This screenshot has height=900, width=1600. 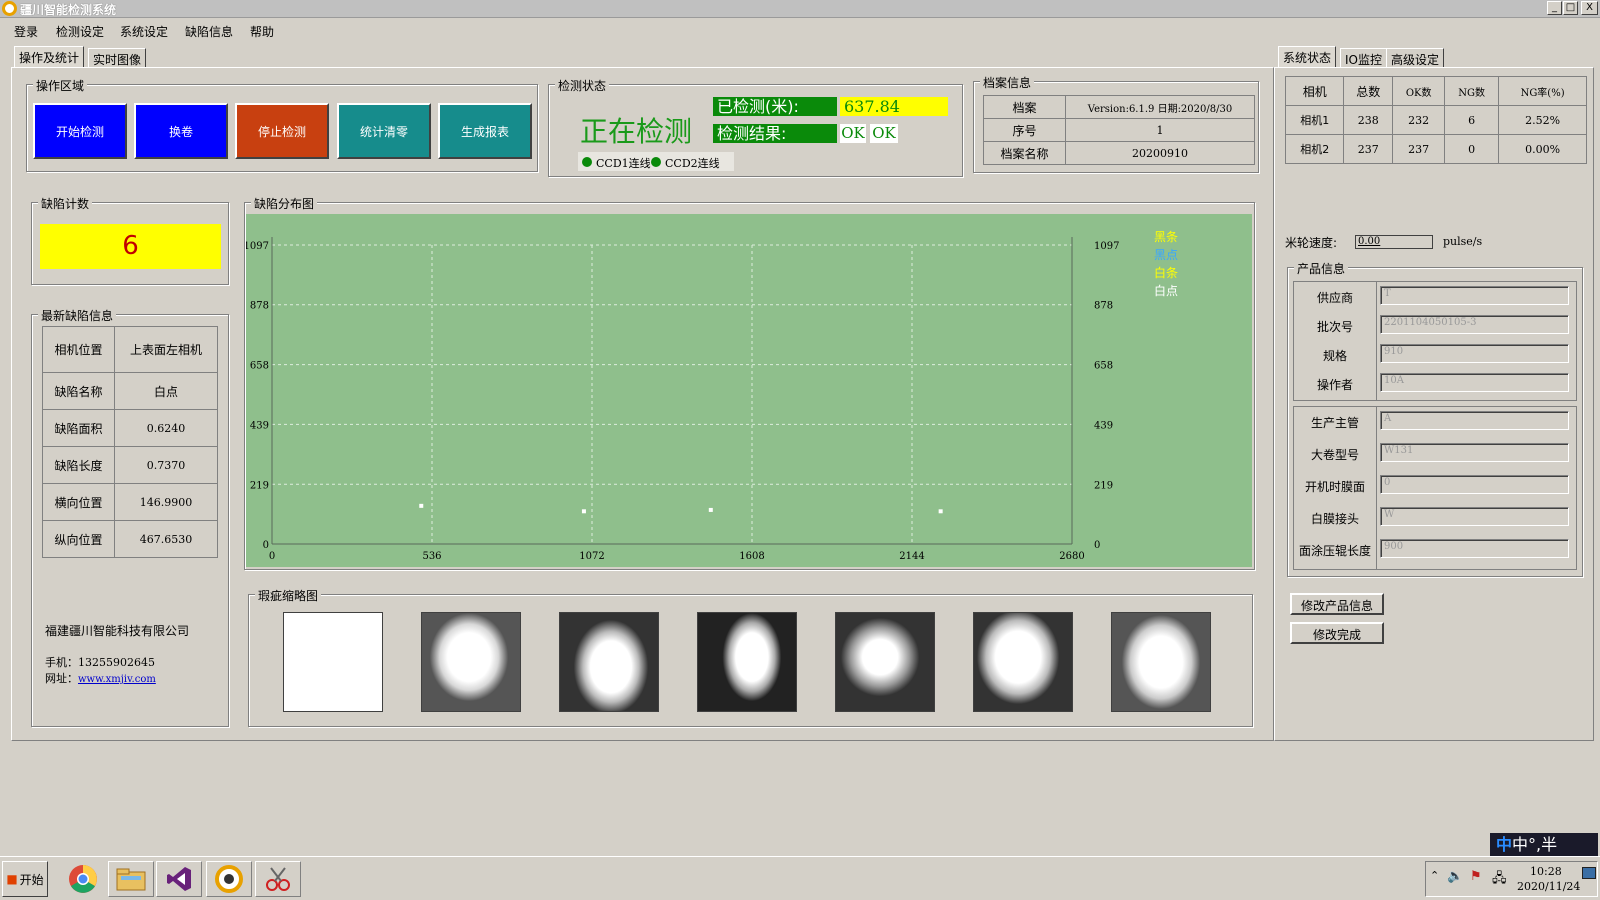 I want to click on film-surface-input: 0, so click(x=1474, y=484).